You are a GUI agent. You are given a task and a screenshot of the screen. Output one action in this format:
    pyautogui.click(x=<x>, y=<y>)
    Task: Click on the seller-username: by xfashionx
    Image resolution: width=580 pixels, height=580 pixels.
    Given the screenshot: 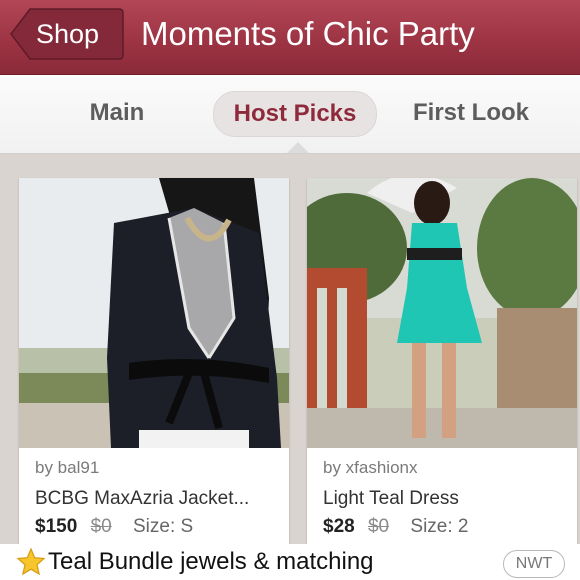 What is the action you would take?
    pyautogui.click(x=370, y=468)
    